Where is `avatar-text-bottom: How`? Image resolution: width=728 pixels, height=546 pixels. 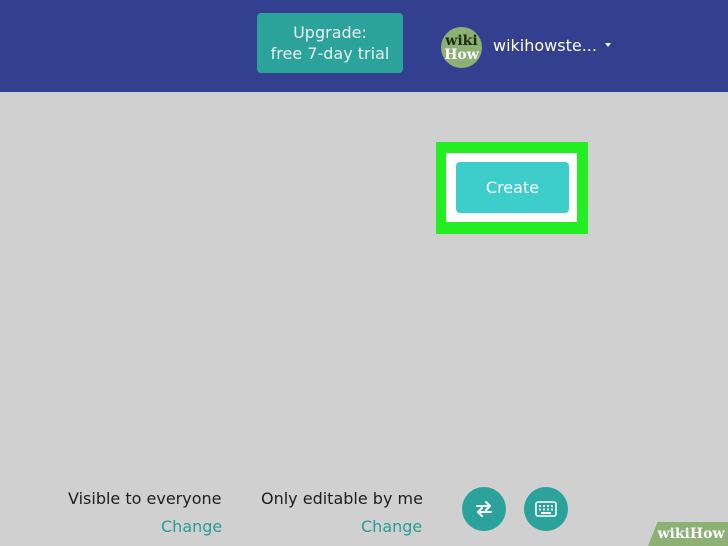
avatar-text-bottom: How is located at coordinates (461, 54).